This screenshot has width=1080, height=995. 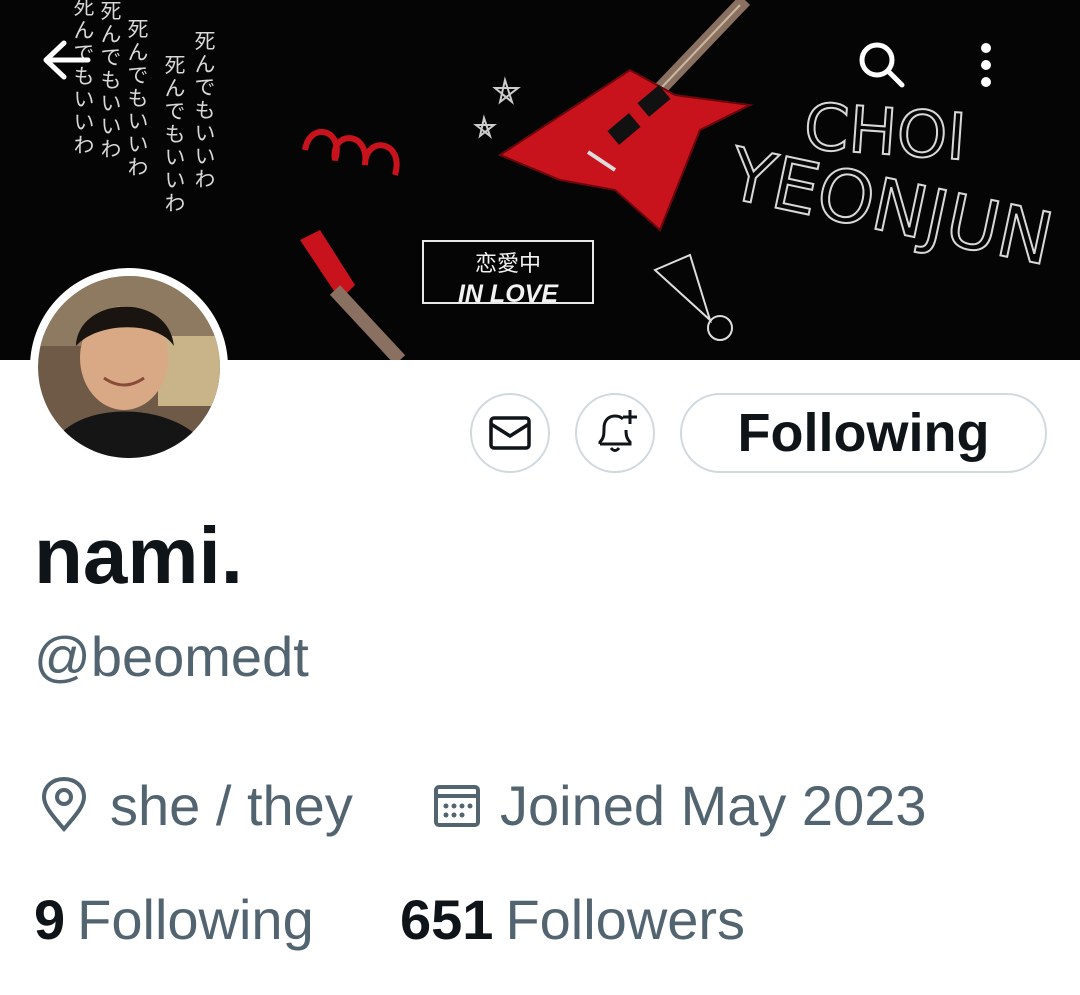 I want to click on location-info: she / they, so click(x=195, y=805).